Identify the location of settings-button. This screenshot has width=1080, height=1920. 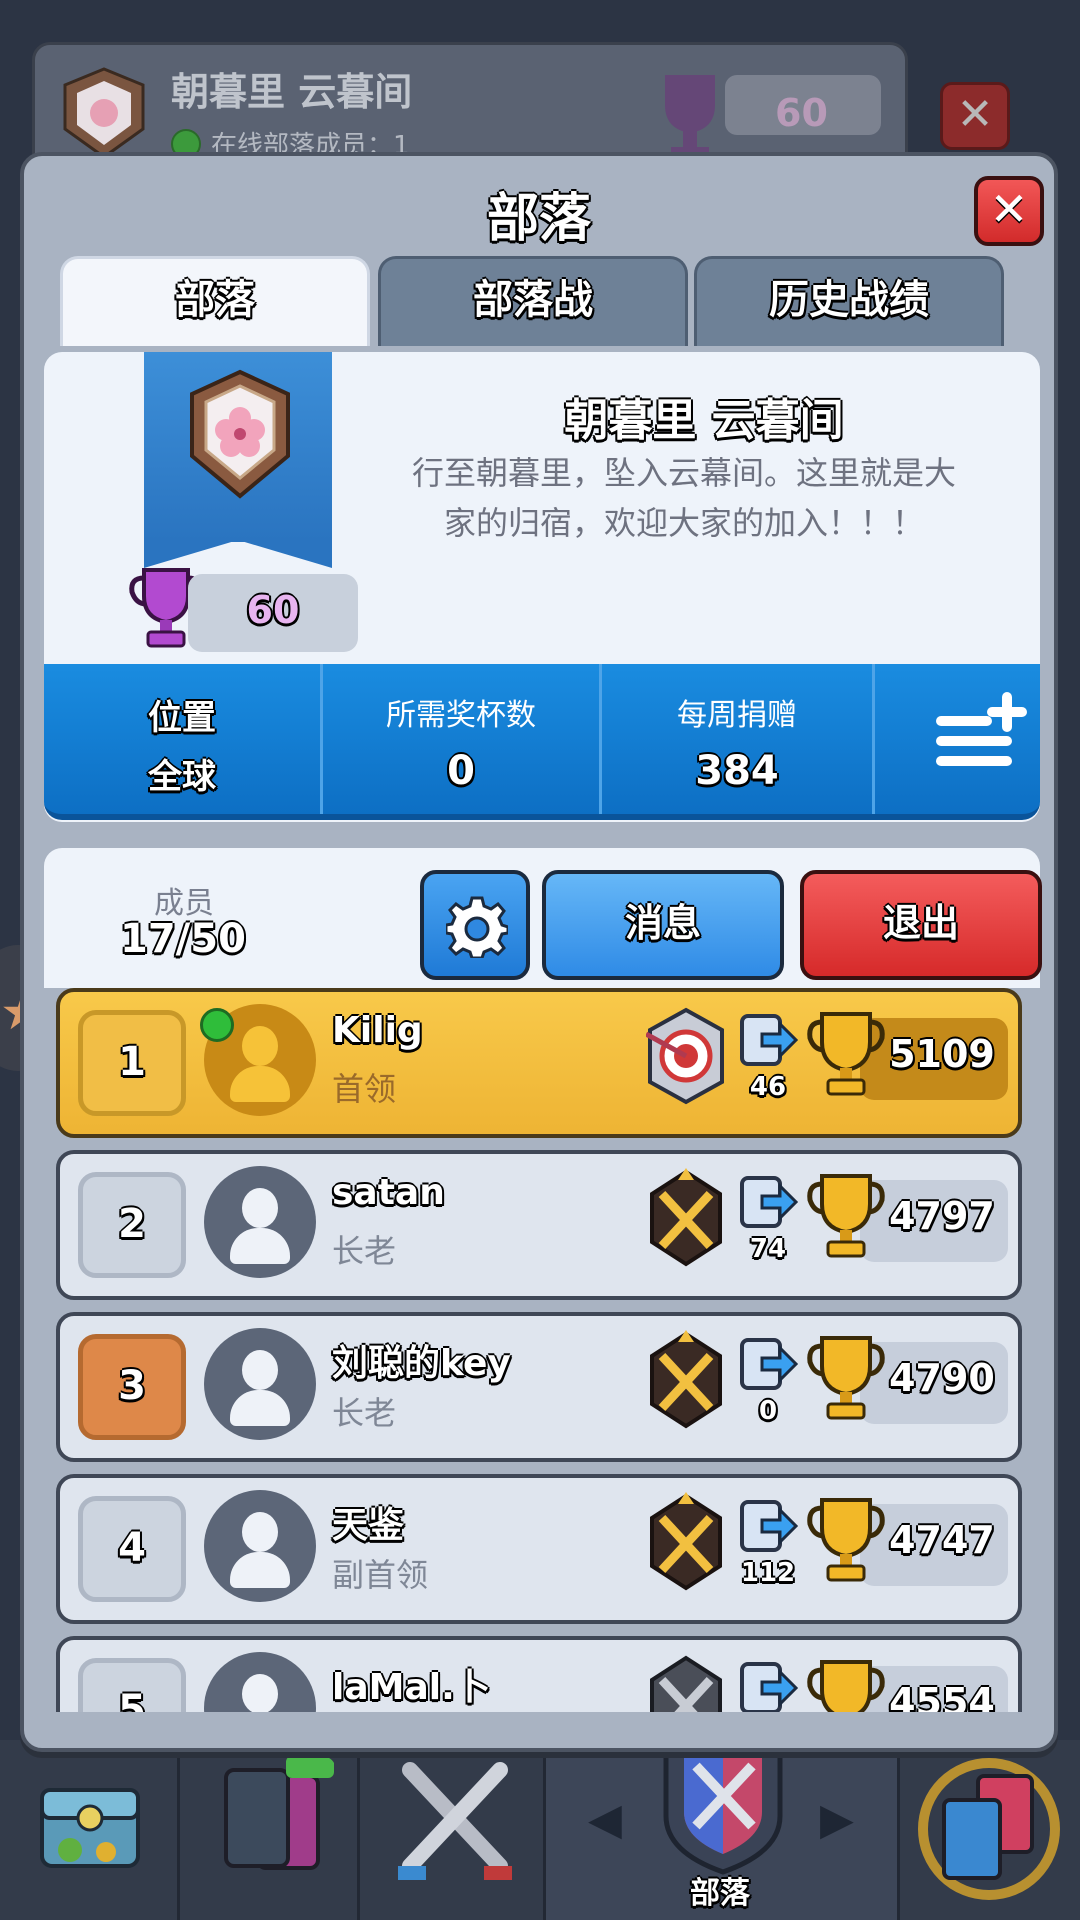
(475, 925).